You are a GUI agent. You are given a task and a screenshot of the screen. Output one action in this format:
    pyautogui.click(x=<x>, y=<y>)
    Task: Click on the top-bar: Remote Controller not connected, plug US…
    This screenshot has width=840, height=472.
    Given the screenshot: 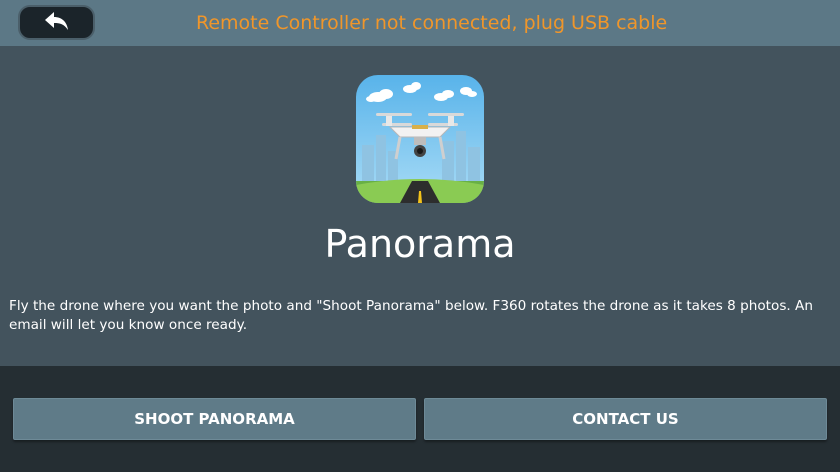 What is the action you would take?
    pyautogui.click(x=420, y=23)
    